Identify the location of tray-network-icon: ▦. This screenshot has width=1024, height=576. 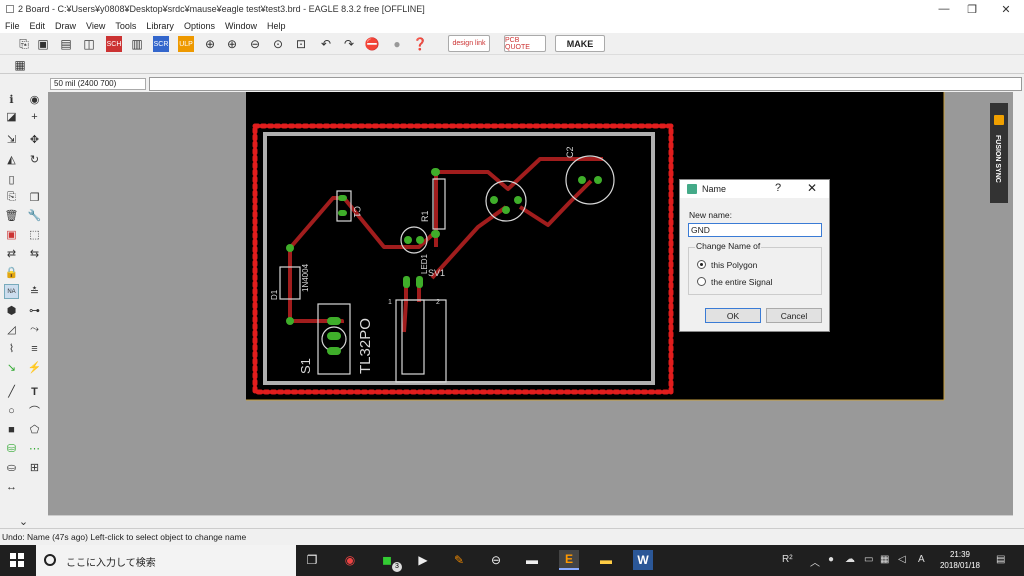
(884, 559).